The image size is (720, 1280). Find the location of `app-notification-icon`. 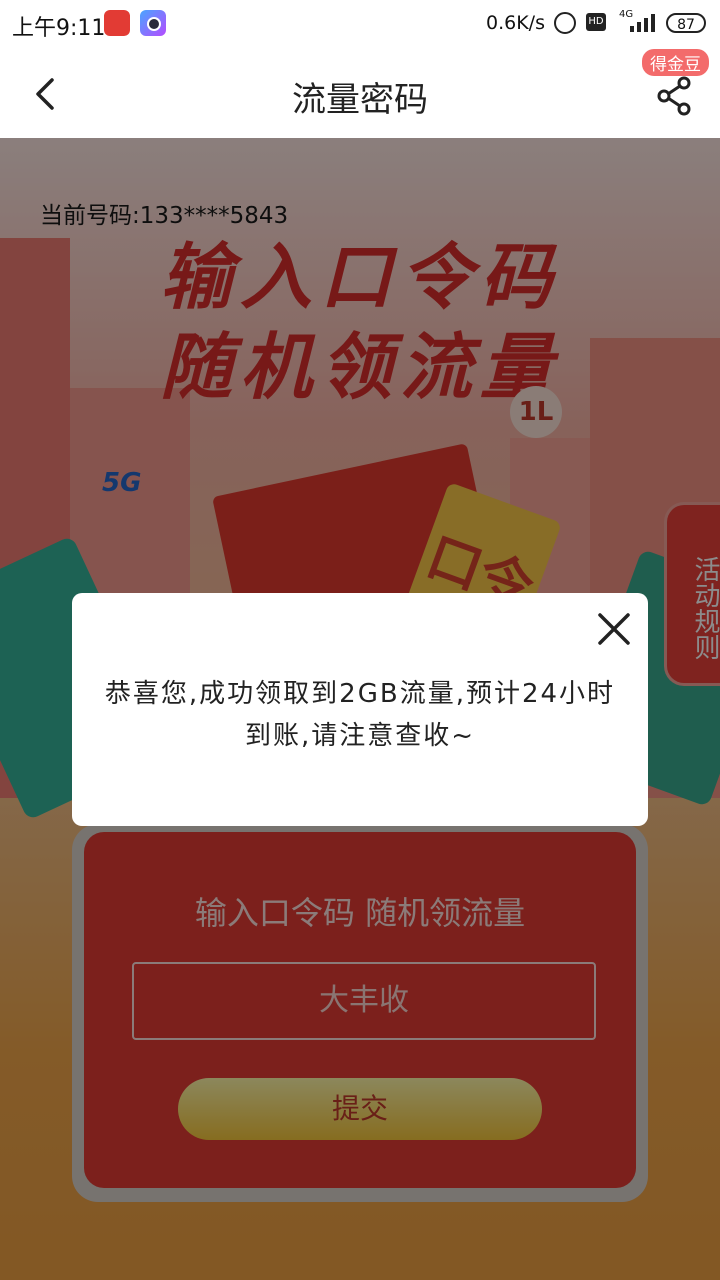

app-notification-icon is located at coordinates (117, 23).